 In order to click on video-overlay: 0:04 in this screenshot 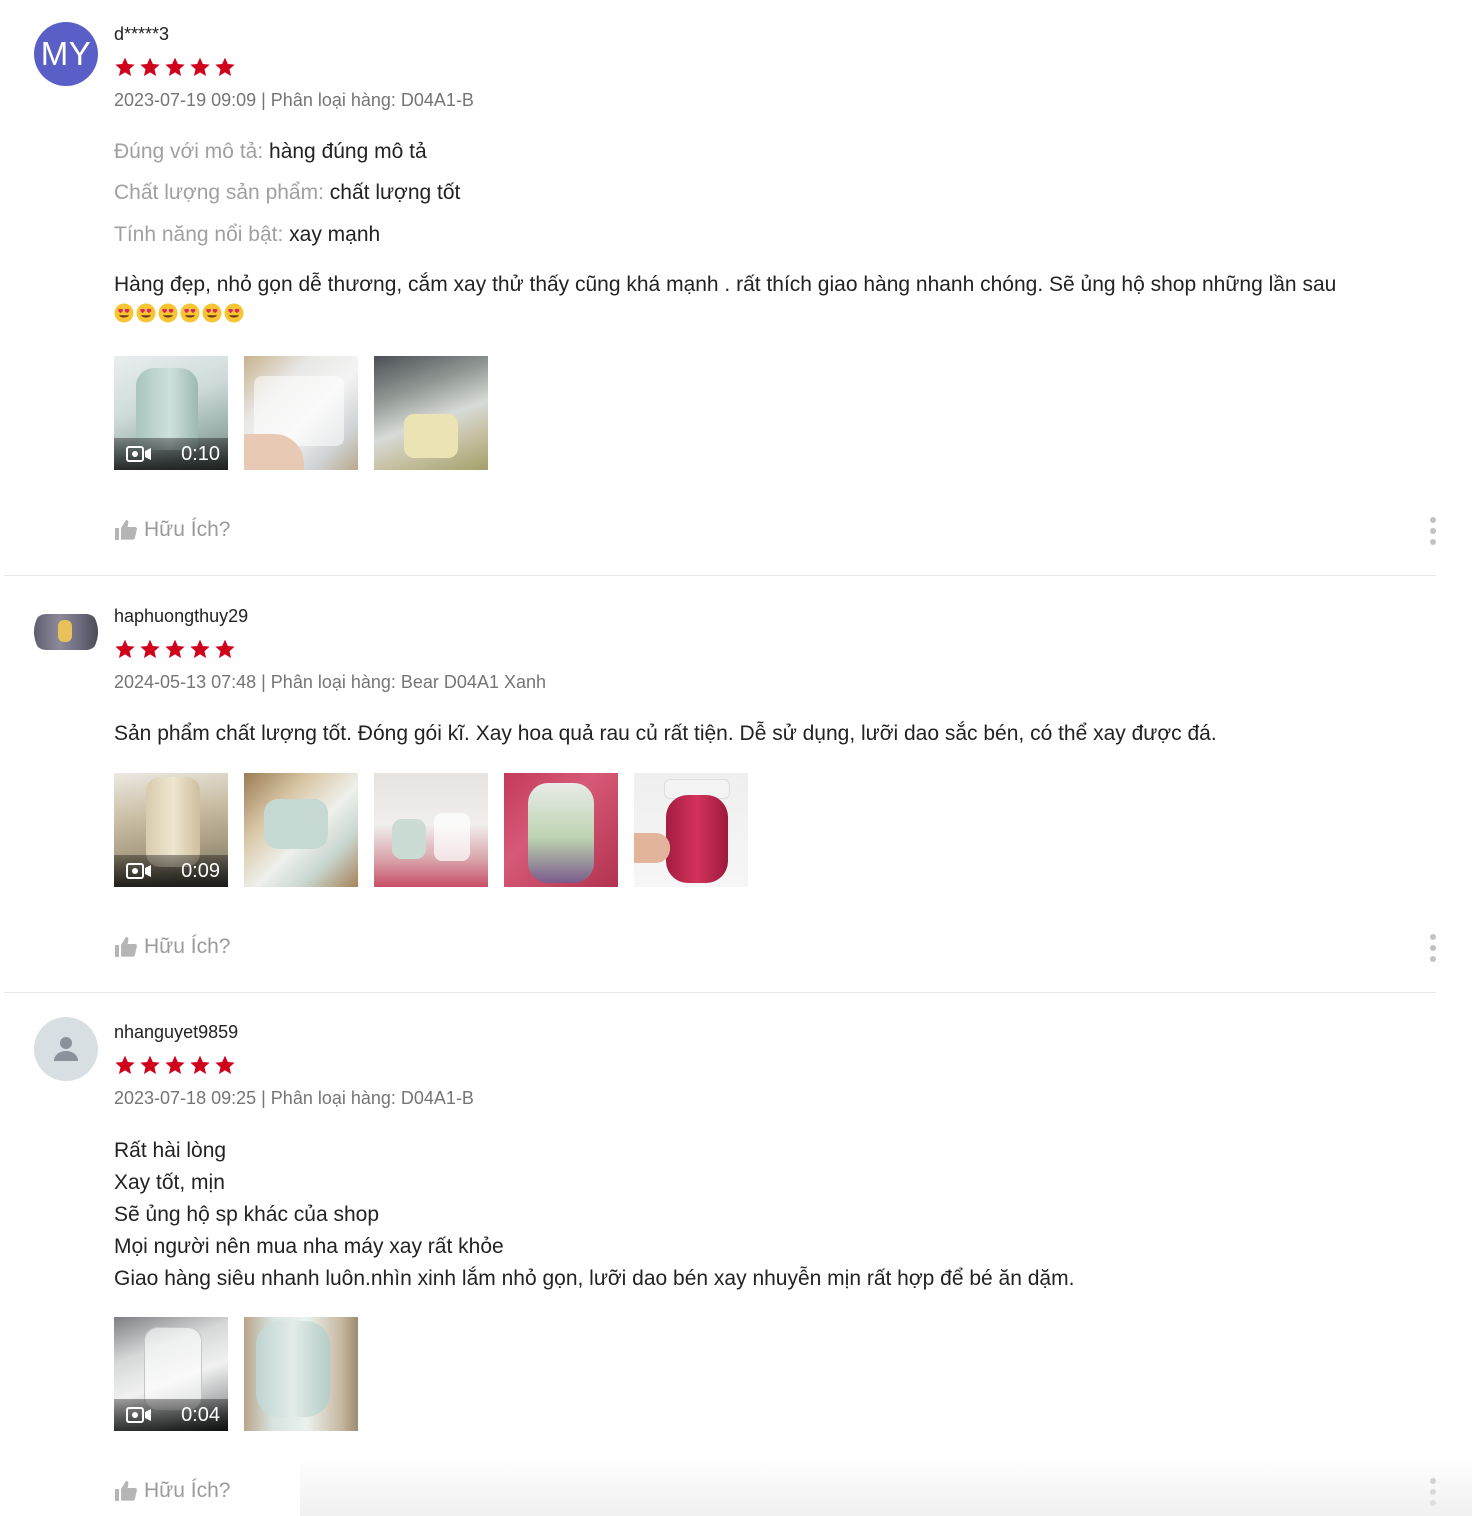, I will do `click(171, 1415)`.